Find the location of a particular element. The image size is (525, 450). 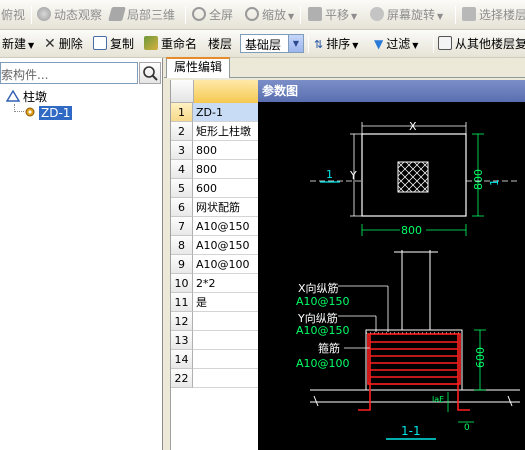

property-value-cell: 600 is located at coordinates (226, 188).